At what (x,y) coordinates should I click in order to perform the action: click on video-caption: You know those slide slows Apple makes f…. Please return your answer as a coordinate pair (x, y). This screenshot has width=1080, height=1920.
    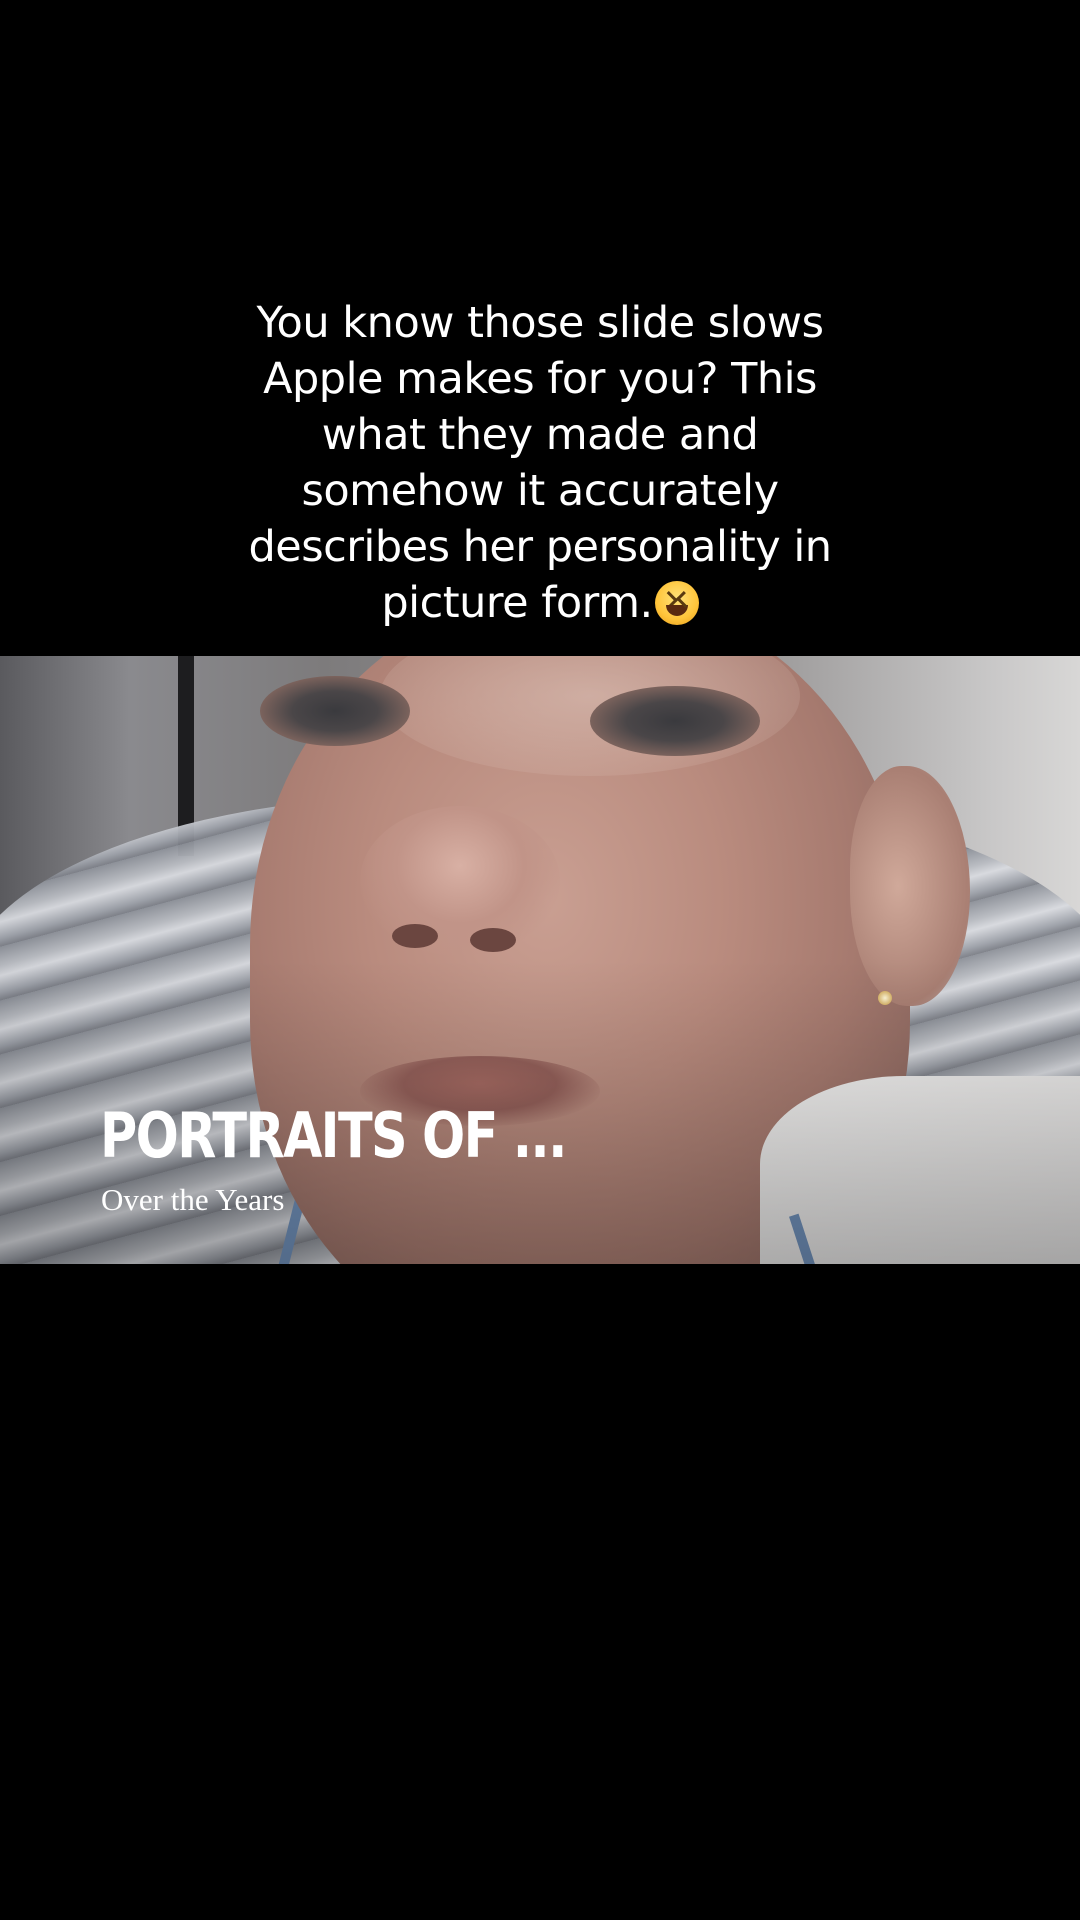
    Looking at the image, I should click on (540, 463).